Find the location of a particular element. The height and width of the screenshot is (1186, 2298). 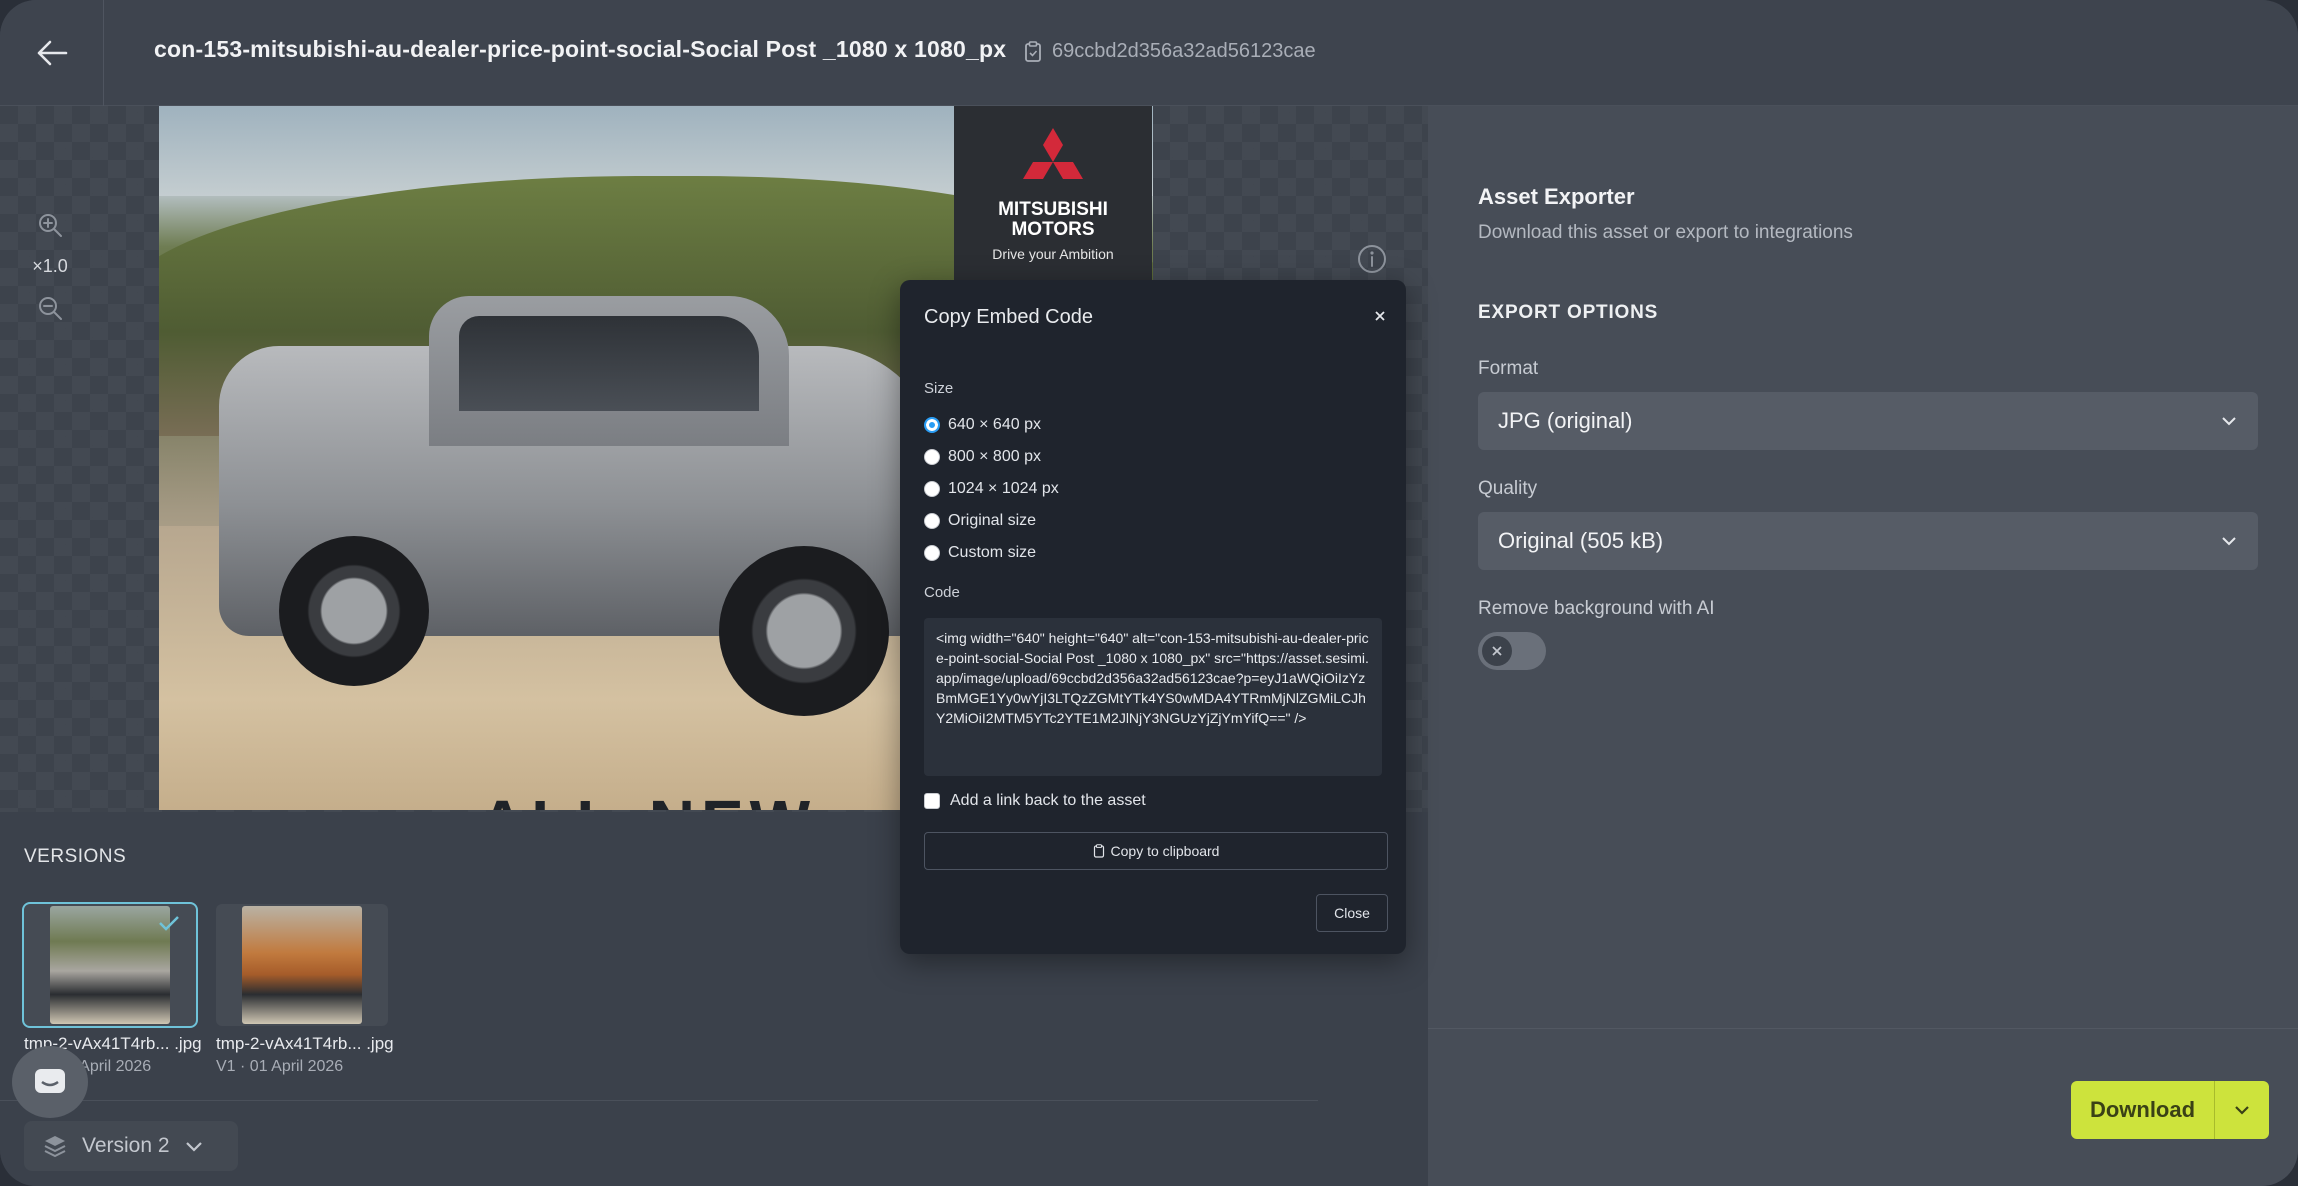

zoom-out-icon is located at coordinates (50, 308).